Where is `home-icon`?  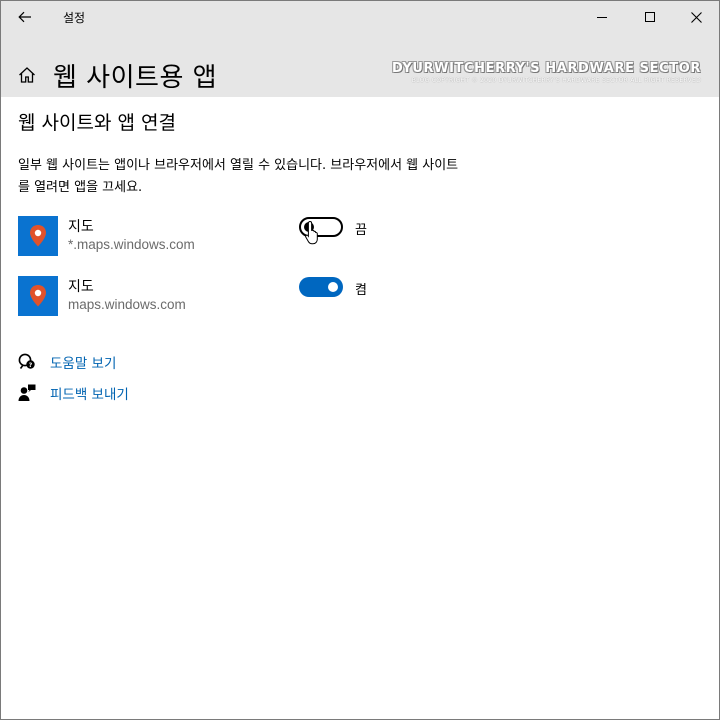
home-icon is located at coordinates (27, 75).